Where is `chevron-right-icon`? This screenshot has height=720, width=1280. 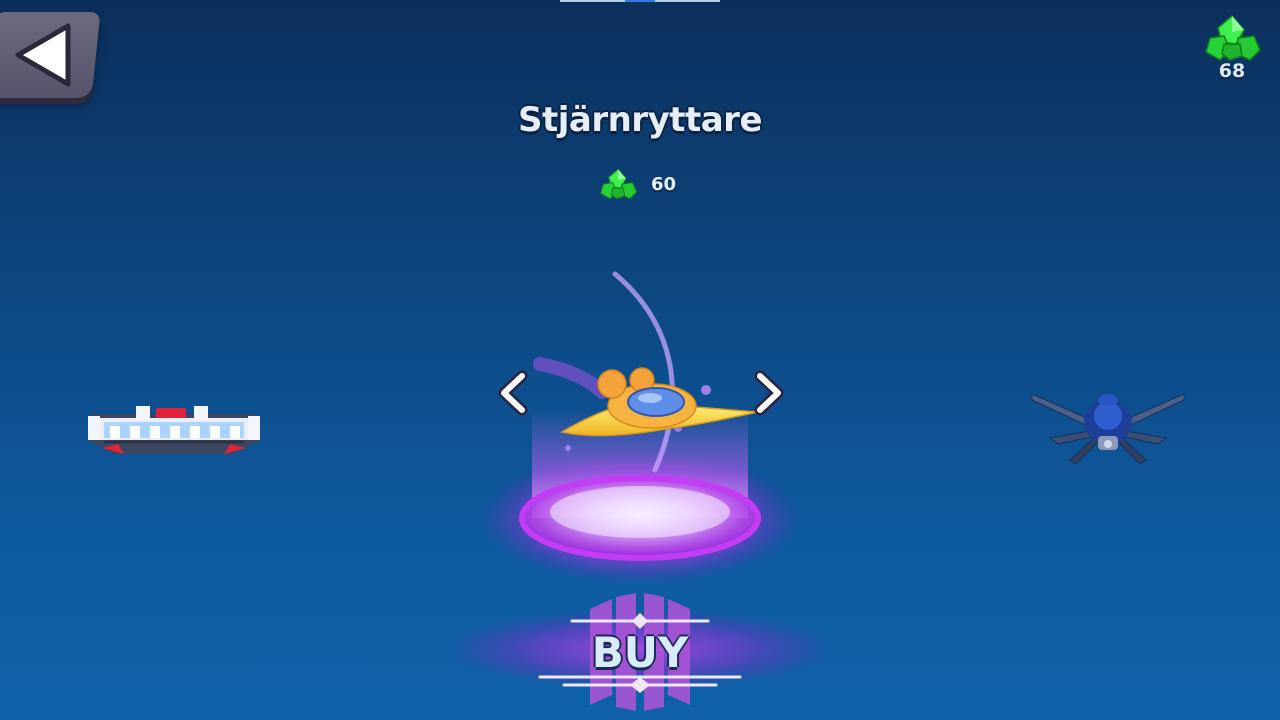
chevron-right-icon is located at coordinates (769, 393).